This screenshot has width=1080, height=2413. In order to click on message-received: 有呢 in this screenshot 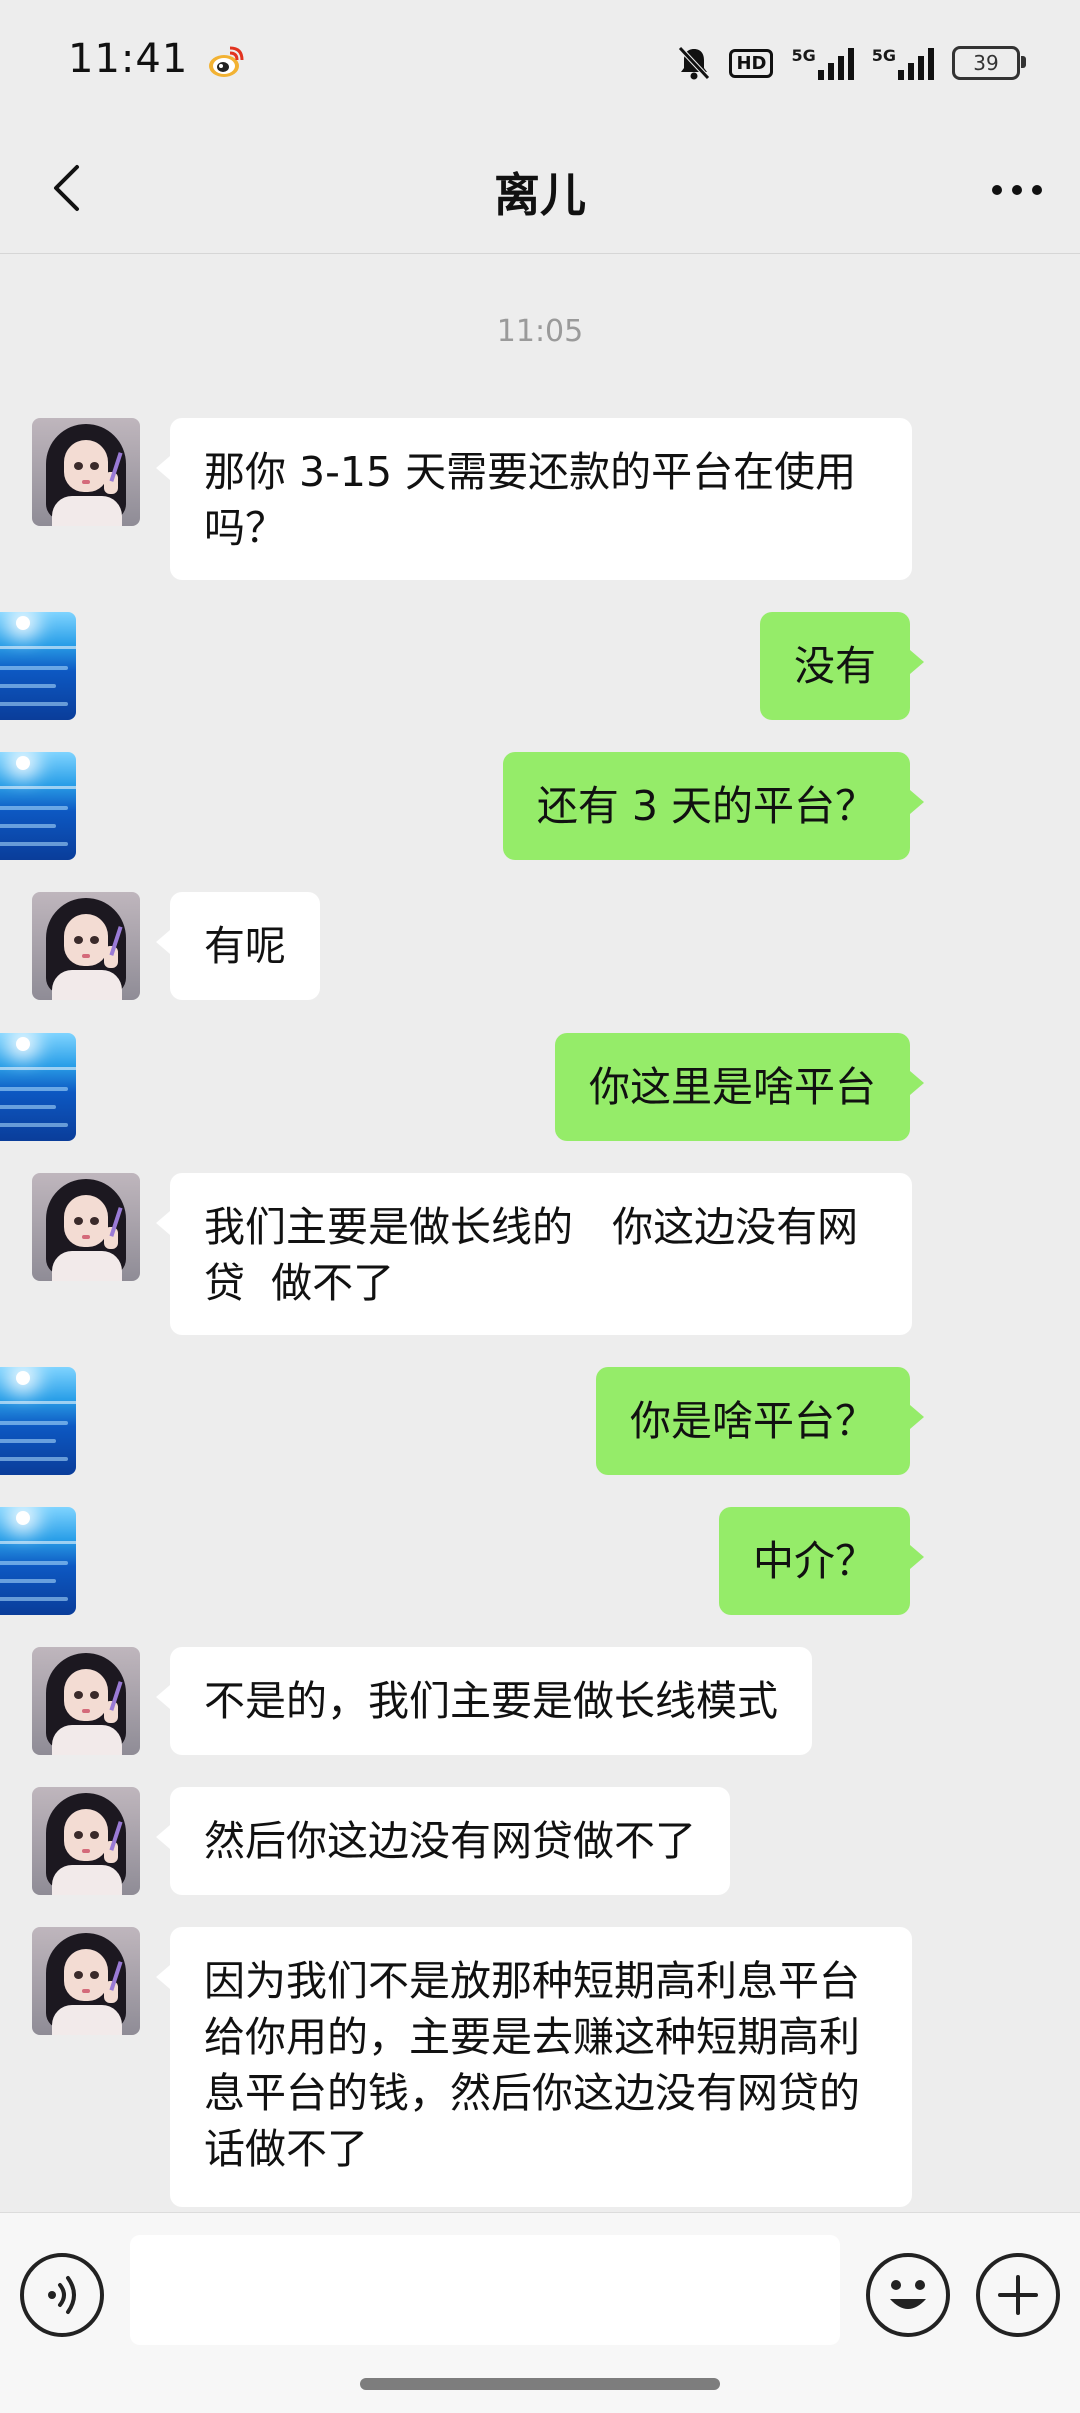, I will do `click(540, 946)`.